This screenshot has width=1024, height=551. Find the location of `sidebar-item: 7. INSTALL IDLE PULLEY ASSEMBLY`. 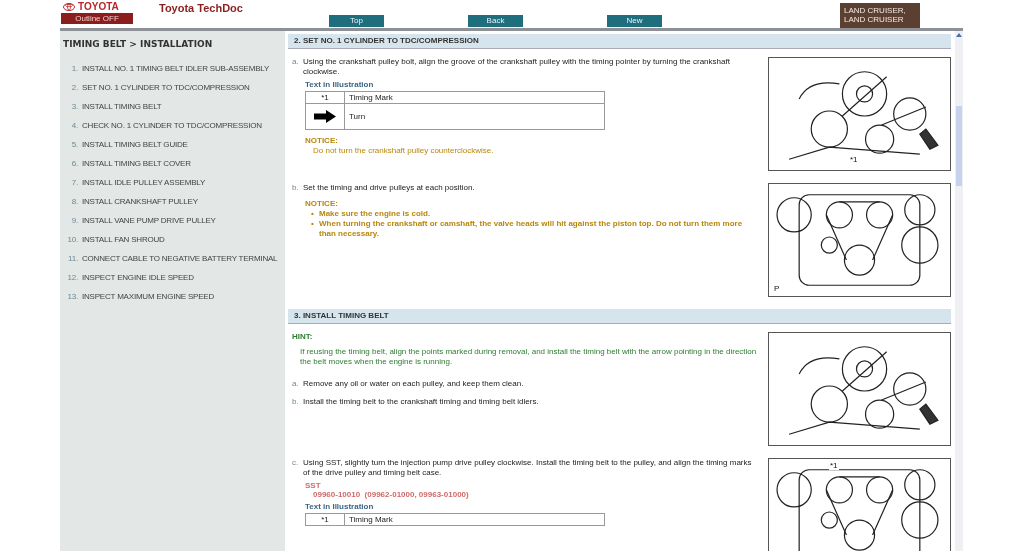

sidebar-item: 7. INSTALL IDLE PULLEY ASSEMBLY is located at coordinates (173, 187).